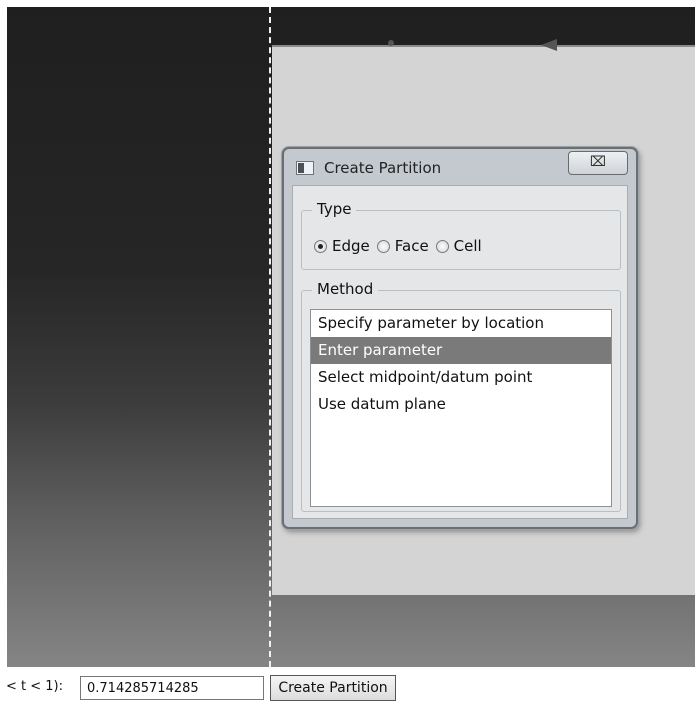  Describe the element at coordinates (461, 323) in the screenshot. I see `list-item-specify-parameter: Specify parameter by location` at that location.